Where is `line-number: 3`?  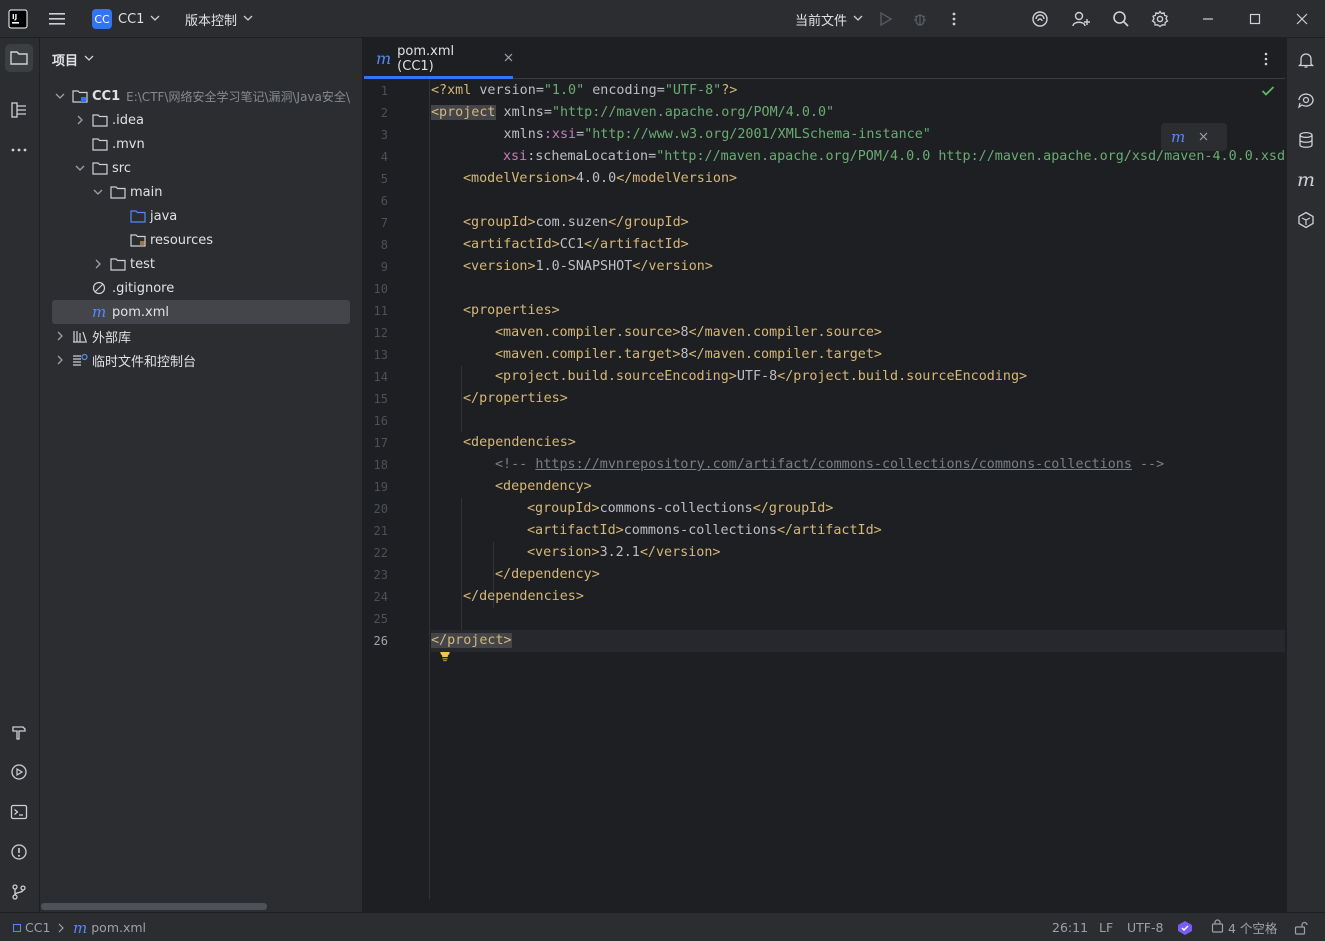 line-number: 3 is located at coordinates (384, 135).